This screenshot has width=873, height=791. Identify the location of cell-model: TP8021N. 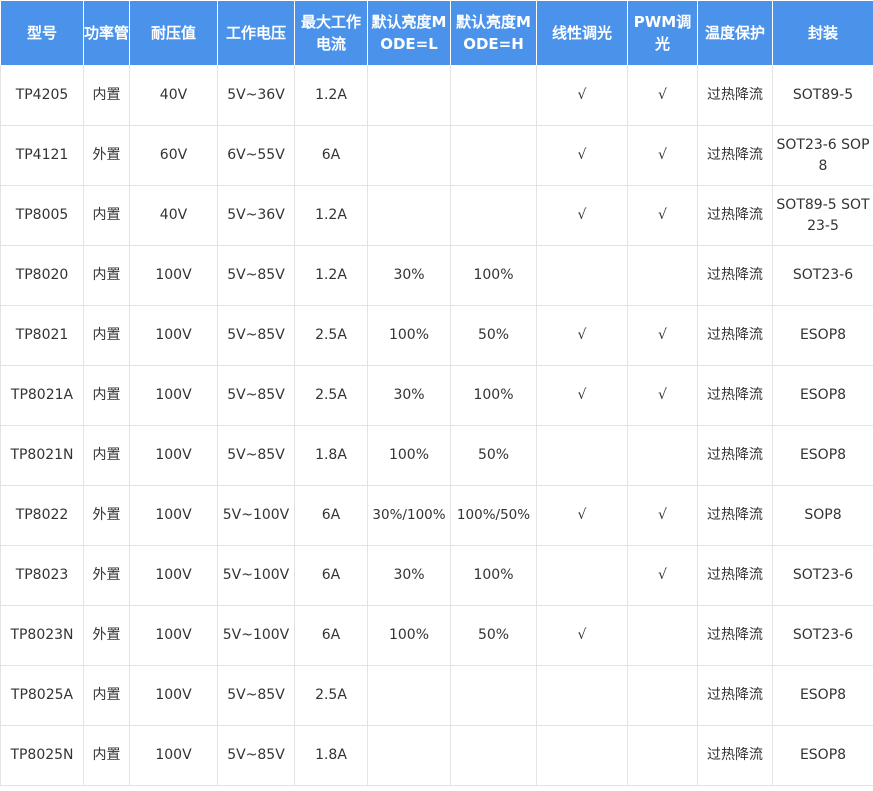
(42, 455).